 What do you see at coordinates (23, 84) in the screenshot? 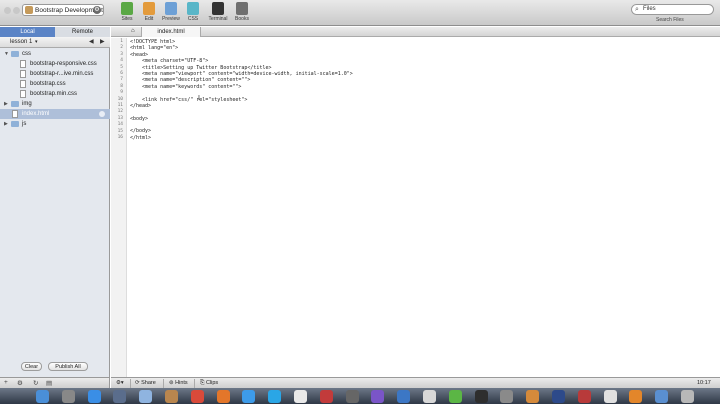
I see `file-icon` at bounding box center [23, 84].